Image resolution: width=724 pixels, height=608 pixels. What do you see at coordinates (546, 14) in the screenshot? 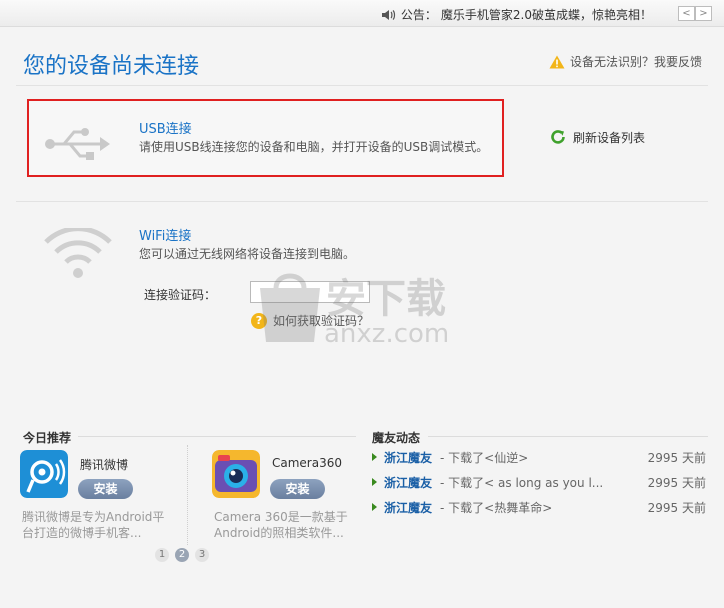
I see `announcement-text: 魔乐手机管家2.0破茧成蝶，惊艳亮相！` at bounding box center [546, 14].